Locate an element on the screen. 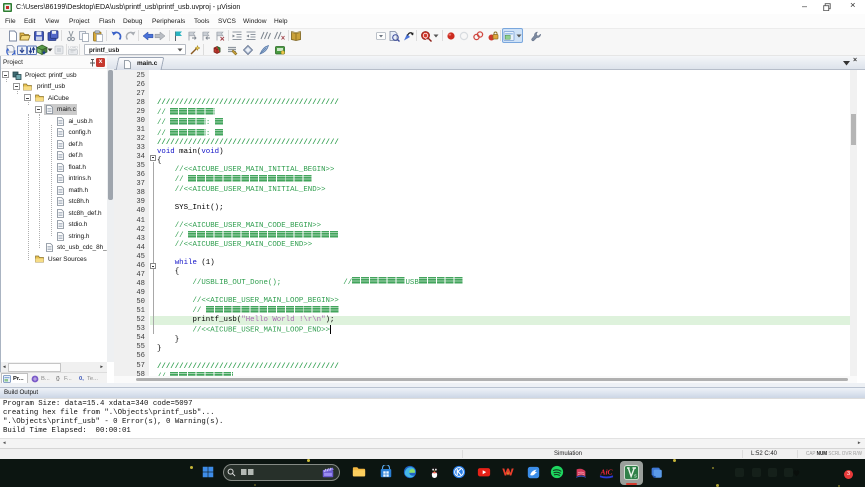 This screenshot has width=865, height=487. svg-text: AiC is located at coordinates (606, 471).